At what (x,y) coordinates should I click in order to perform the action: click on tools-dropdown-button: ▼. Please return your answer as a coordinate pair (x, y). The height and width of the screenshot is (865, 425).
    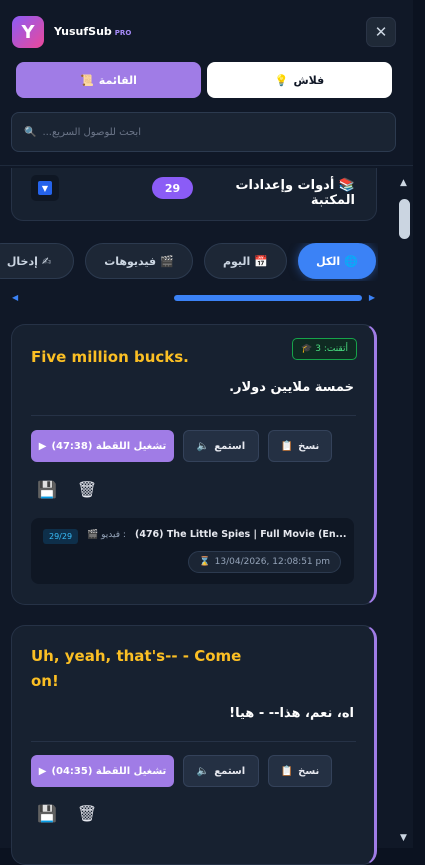
    Looking at the image, I should click on (45, 188).